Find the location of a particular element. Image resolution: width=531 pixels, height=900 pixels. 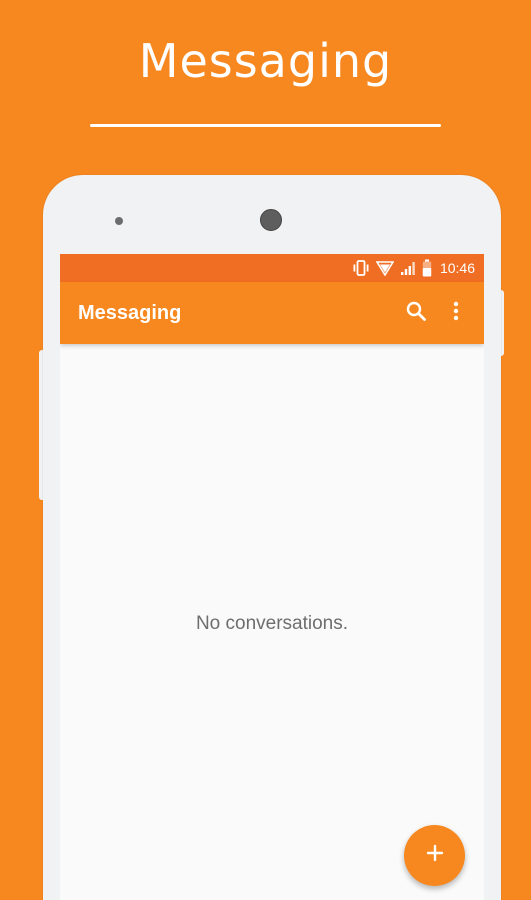

app-bar: Messaging is located at coordinates (272, 313).